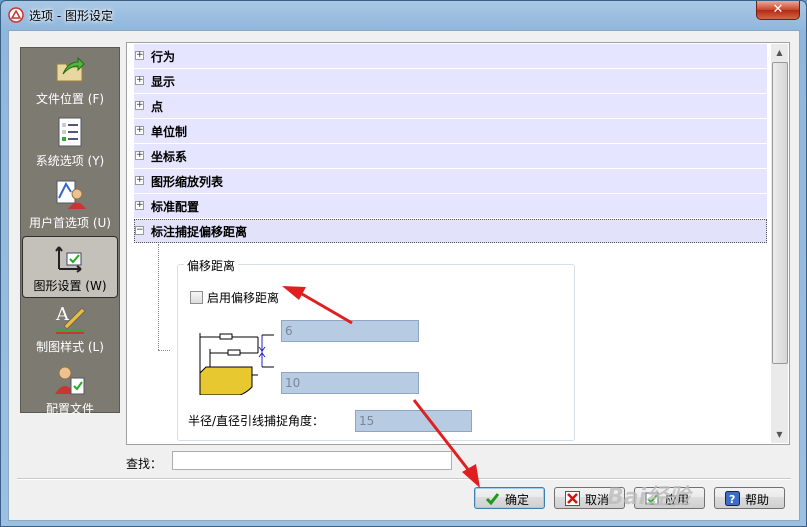 The image size is (807, 527). I want to click on tree-node-coordinate-system: + 坐标系, so click(450, 156).